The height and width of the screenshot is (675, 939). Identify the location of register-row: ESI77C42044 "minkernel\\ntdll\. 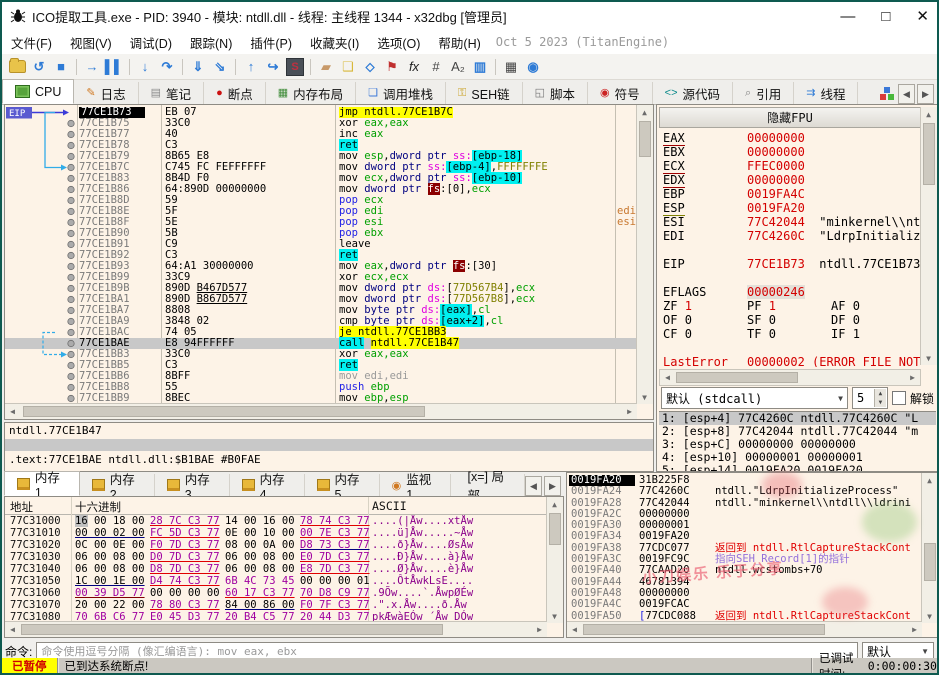
(792, 222).